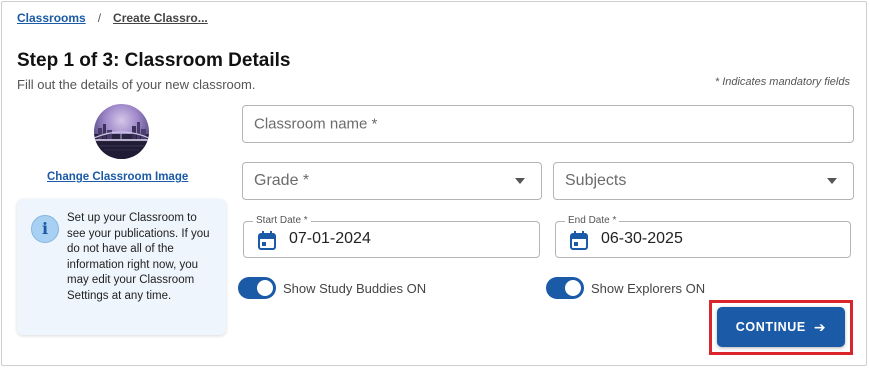 The image size is (869, 368). I want to click on info-icon: i, so click(45, 229).